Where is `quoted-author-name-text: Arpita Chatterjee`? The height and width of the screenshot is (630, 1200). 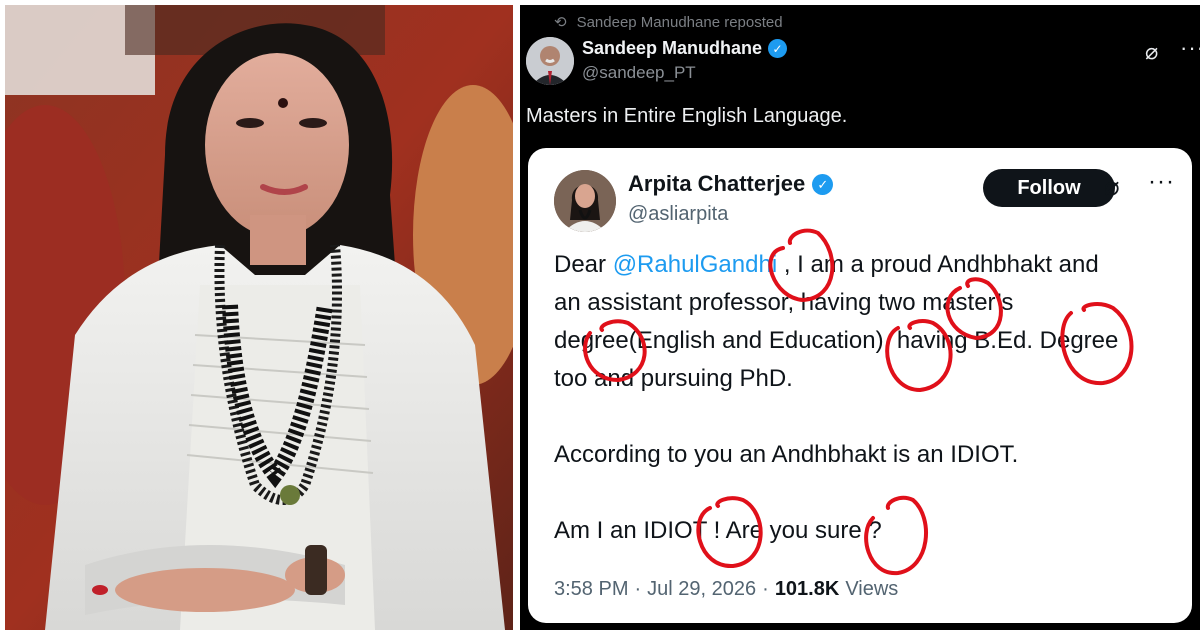
quoted-author-name-text: Arpita Chatterjee is located at coordinates (716, 184).